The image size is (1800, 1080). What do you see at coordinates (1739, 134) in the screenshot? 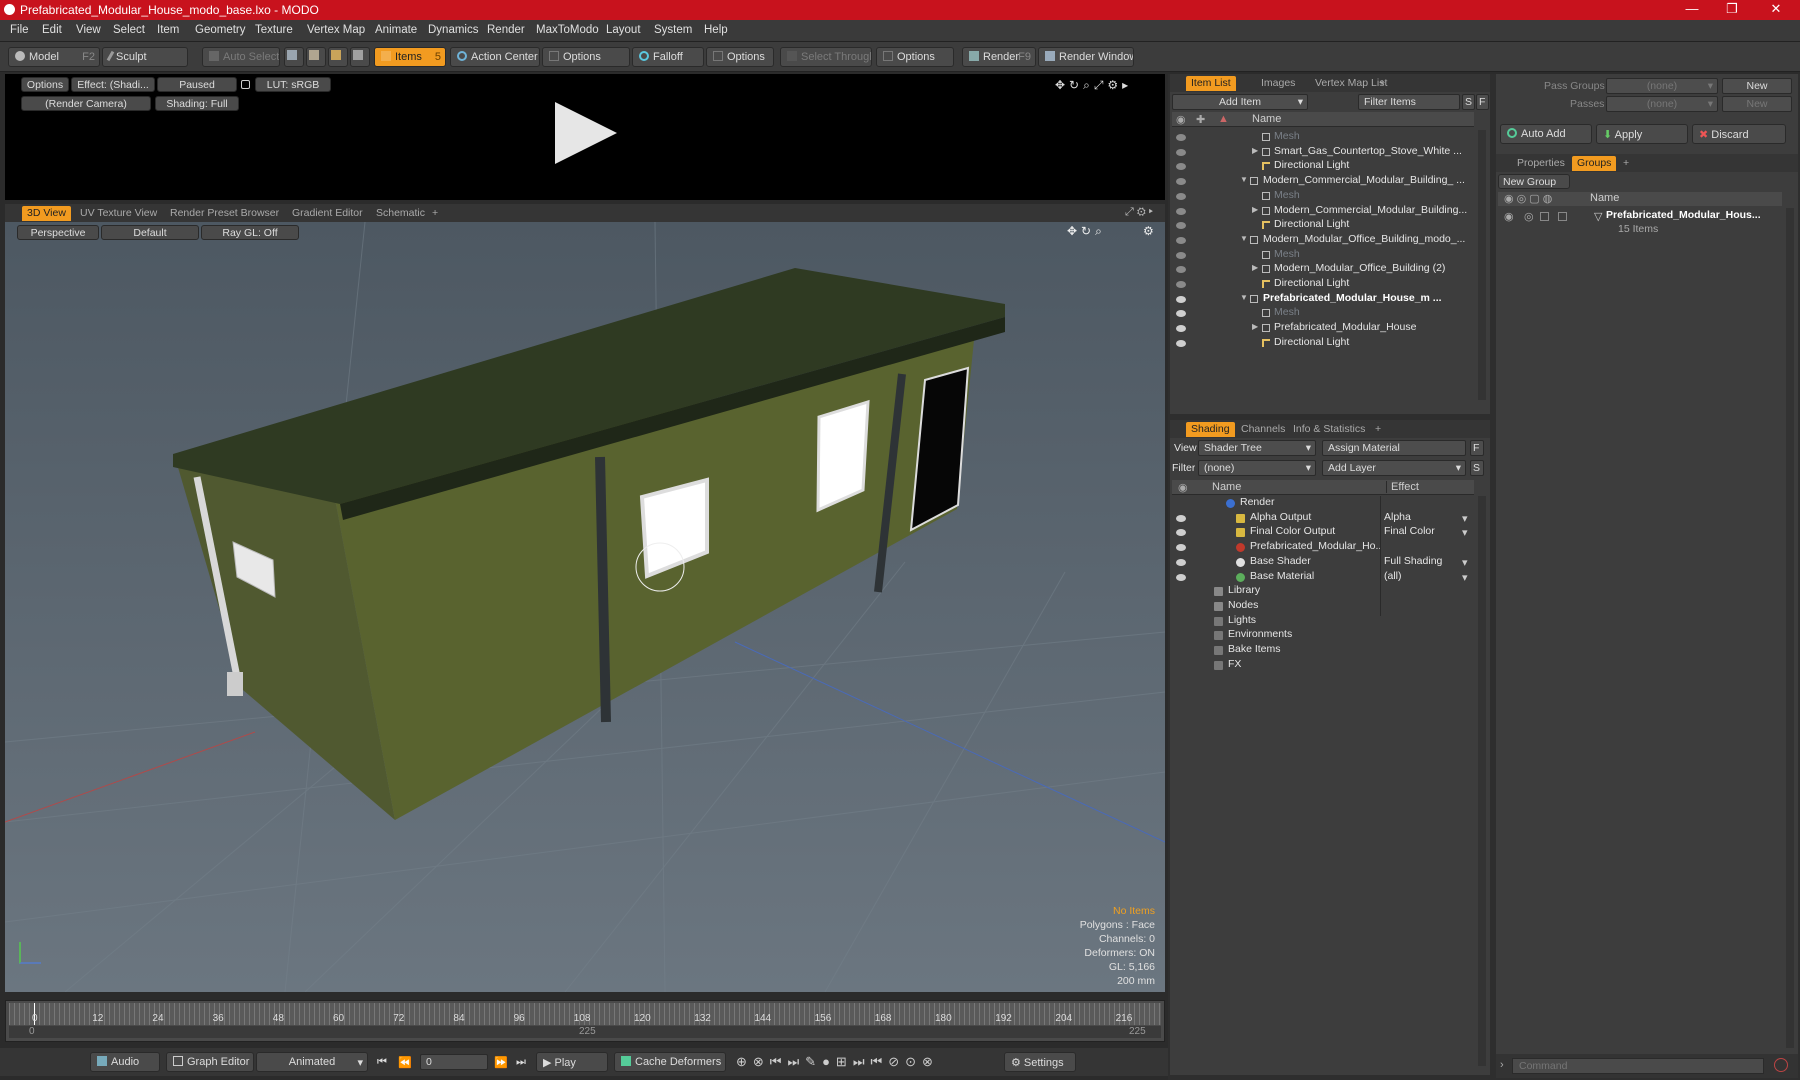
I see `discard-button: ✖ Discard` at bounding box center [1739, 134].